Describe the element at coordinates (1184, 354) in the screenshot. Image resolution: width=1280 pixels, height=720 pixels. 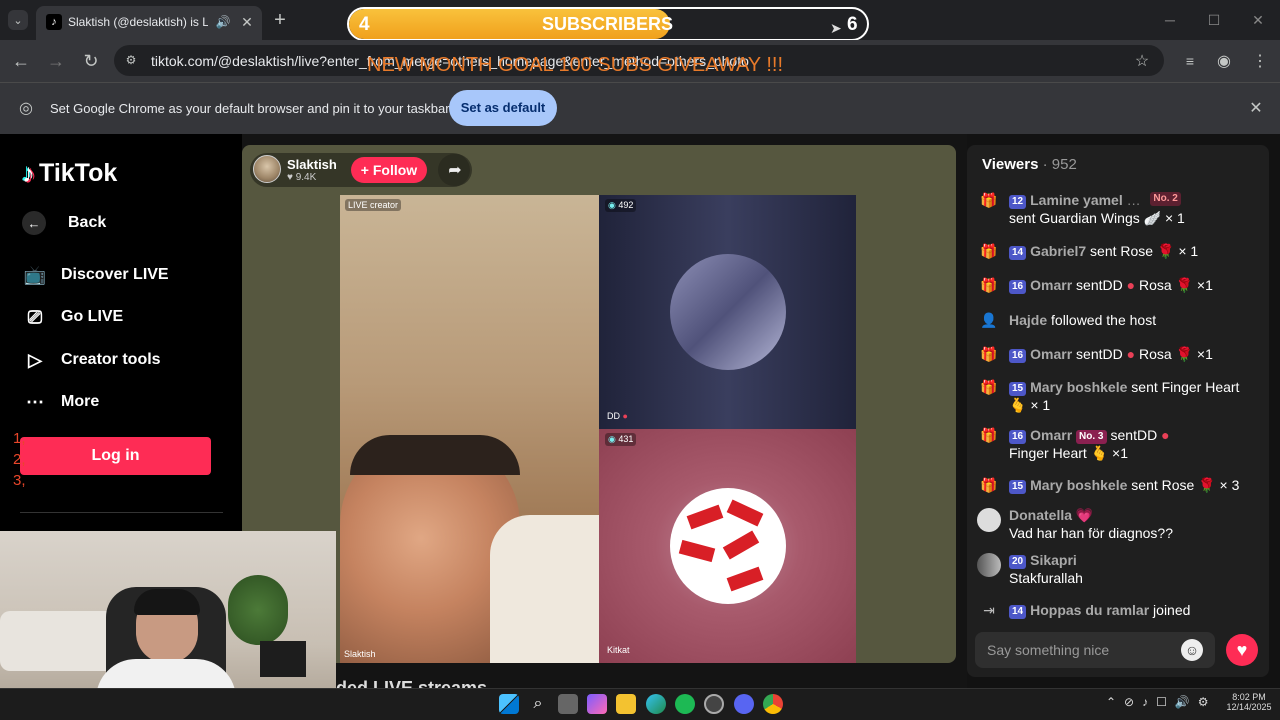
I see `rosa-icon: 🌹` at that location.